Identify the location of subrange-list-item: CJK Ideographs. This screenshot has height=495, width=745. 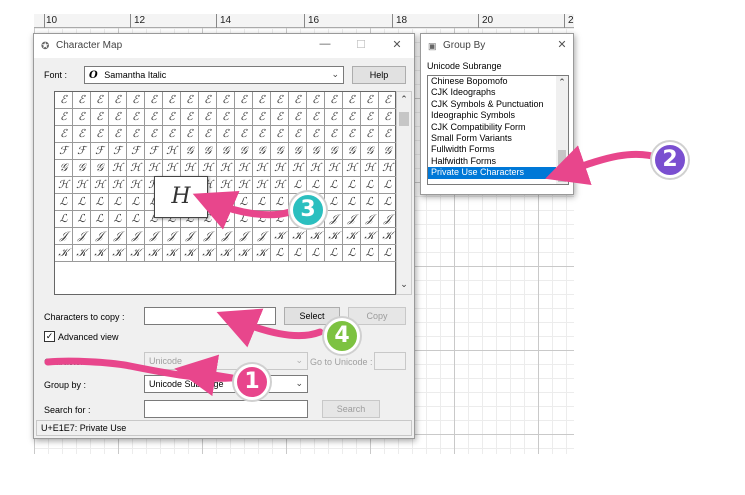
(498, 92).